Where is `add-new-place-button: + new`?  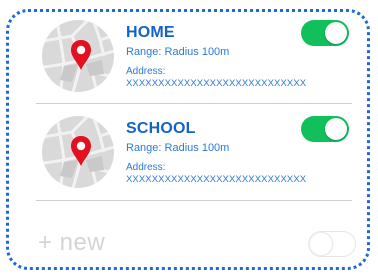 add-new-place-button: + new is located at coordinates (71, 243).